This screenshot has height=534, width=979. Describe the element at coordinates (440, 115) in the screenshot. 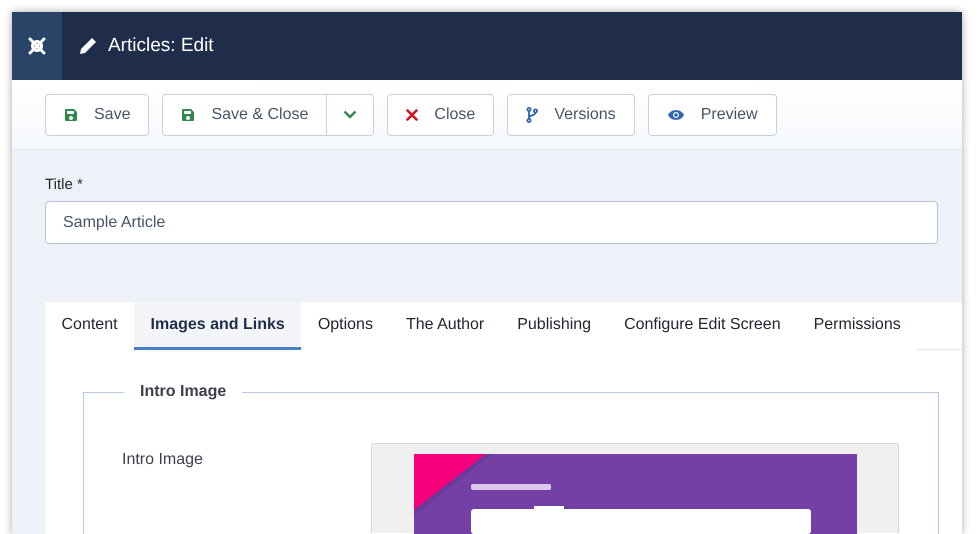

I see `close-button: Close` at that location.